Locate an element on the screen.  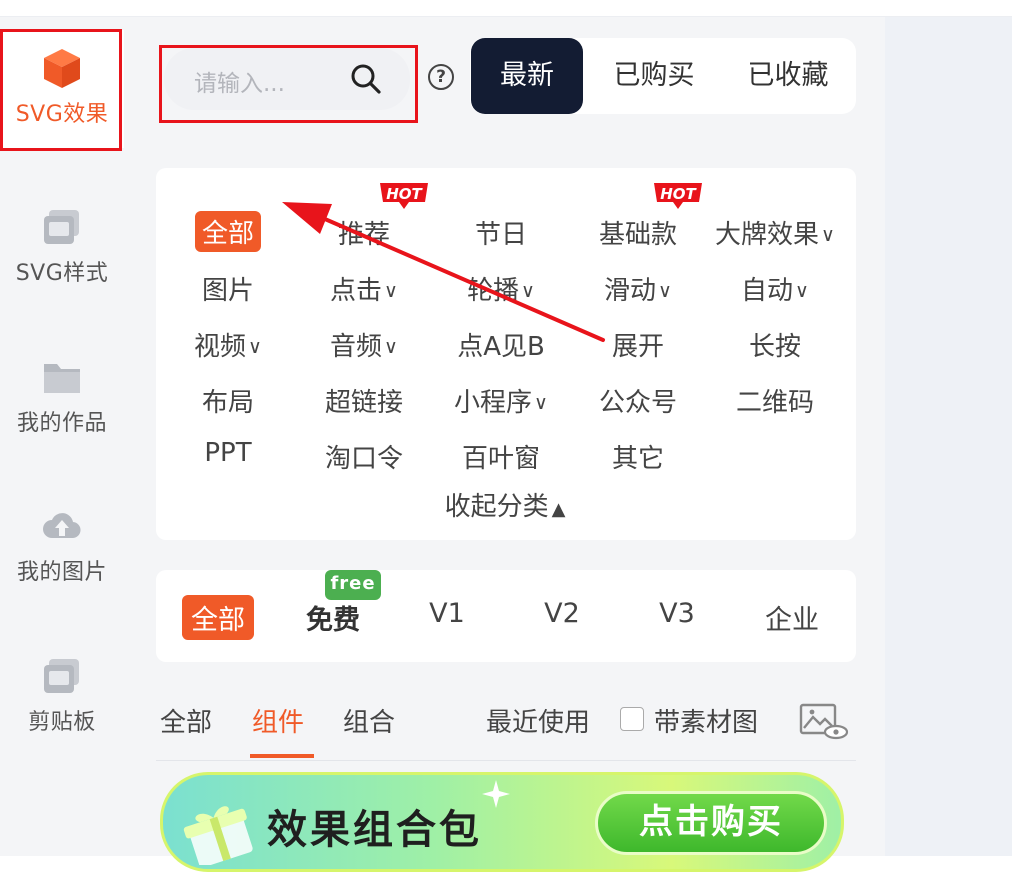
category-label: 轮播 is located at coordinates (493, 291).